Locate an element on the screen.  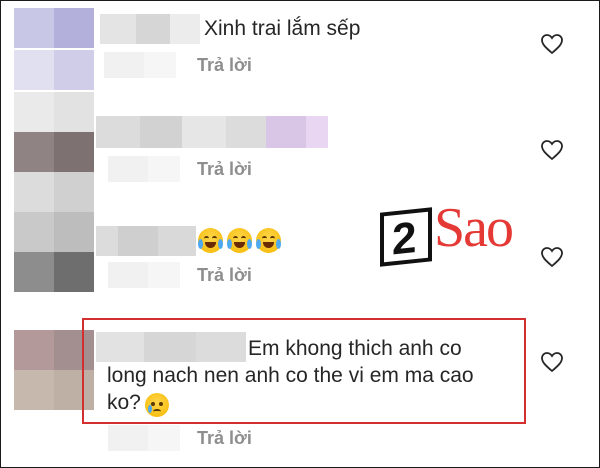
comment-emojis is located at coordinates (241, 240).